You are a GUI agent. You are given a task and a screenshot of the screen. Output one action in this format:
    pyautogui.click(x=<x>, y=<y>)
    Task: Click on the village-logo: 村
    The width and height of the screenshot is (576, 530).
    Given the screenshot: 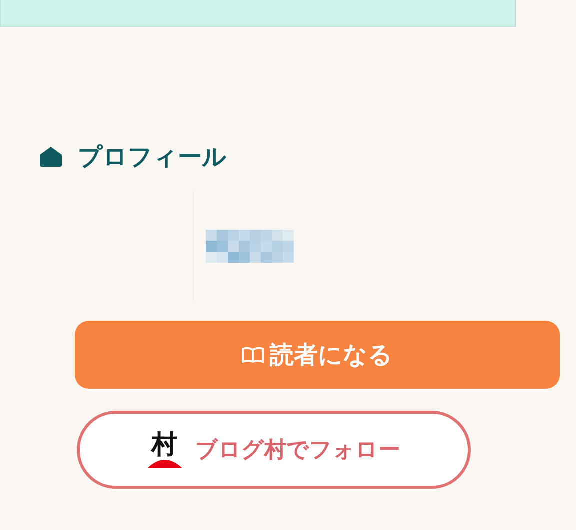 What is the action you would take?
    pyautogui.click(x=165, y=450)
    